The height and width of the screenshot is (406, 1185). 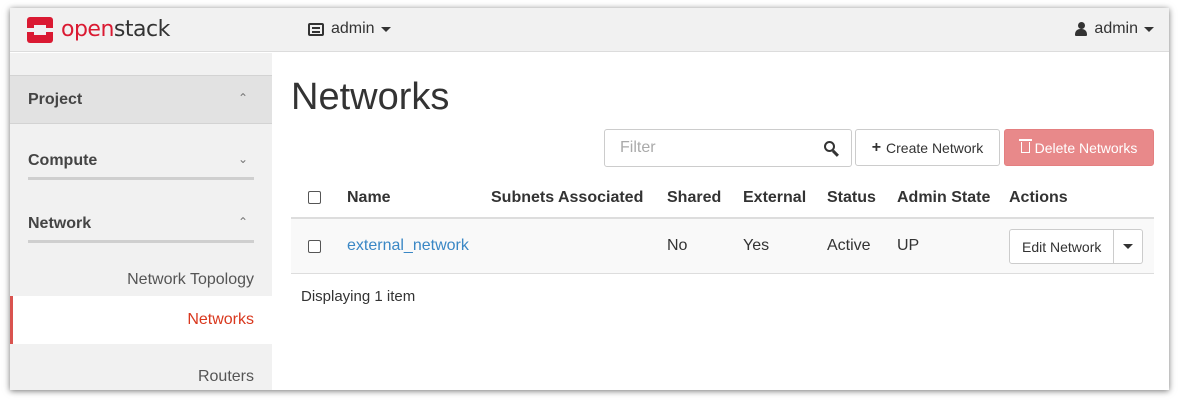 What do you see at coordinates (1086, 147) in the screenshot?
I see `delete-networks-label: Delete Networks` at bounding box center [1086, 147].